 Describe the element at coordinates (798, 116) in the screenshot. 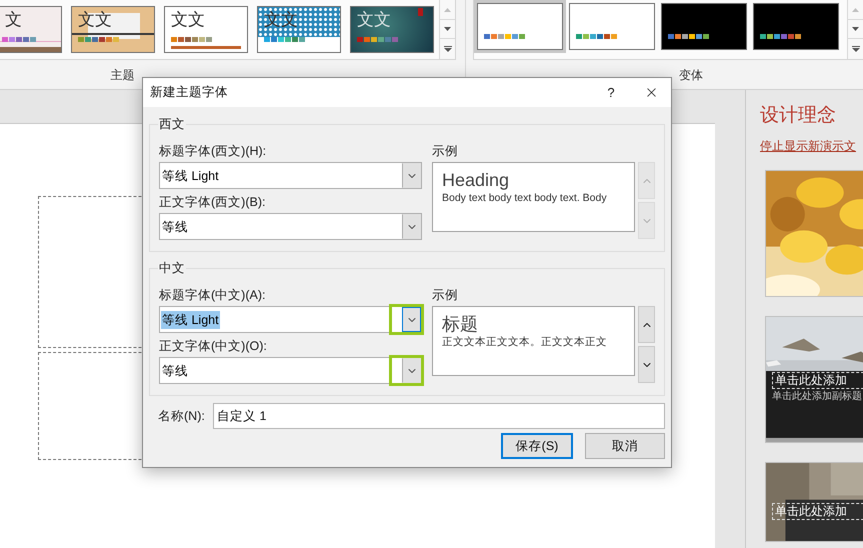

I see `pane-title: 设计理念` at that location.